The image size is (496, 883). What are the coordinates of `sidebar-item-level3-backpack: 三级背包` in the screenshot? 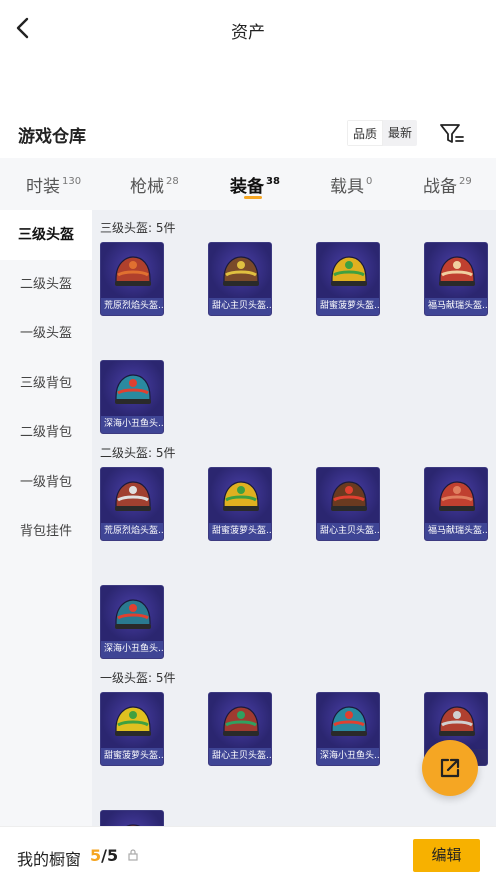 It's located at (46, 384).